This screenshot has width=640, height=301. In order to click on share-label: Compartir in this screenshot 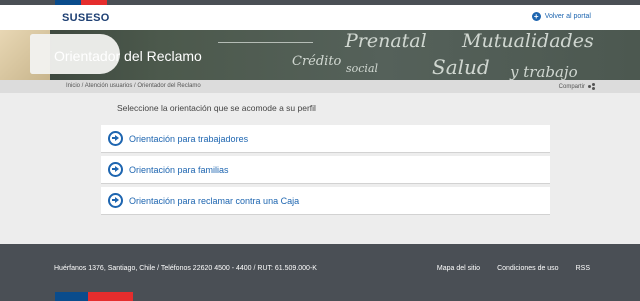, I will do `click(571, 86)`.